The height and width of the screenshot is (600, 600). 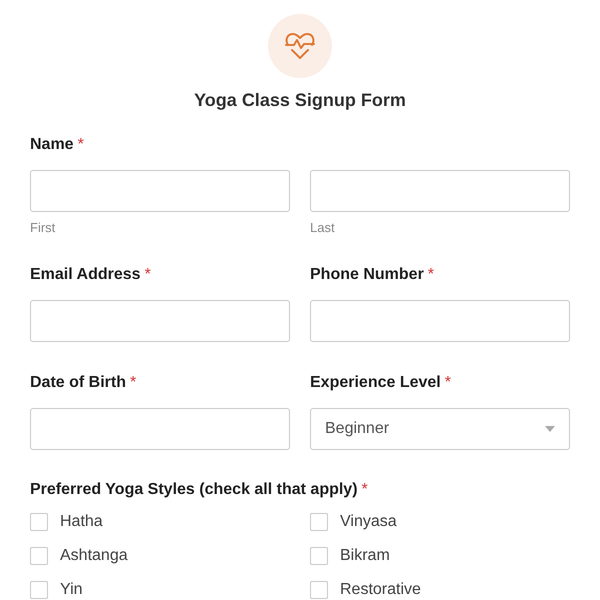 What do you see at coordinates (440, 590) in the screenshot?
I see `checkbox-option: Restorative` at bounding box center [440, 590].